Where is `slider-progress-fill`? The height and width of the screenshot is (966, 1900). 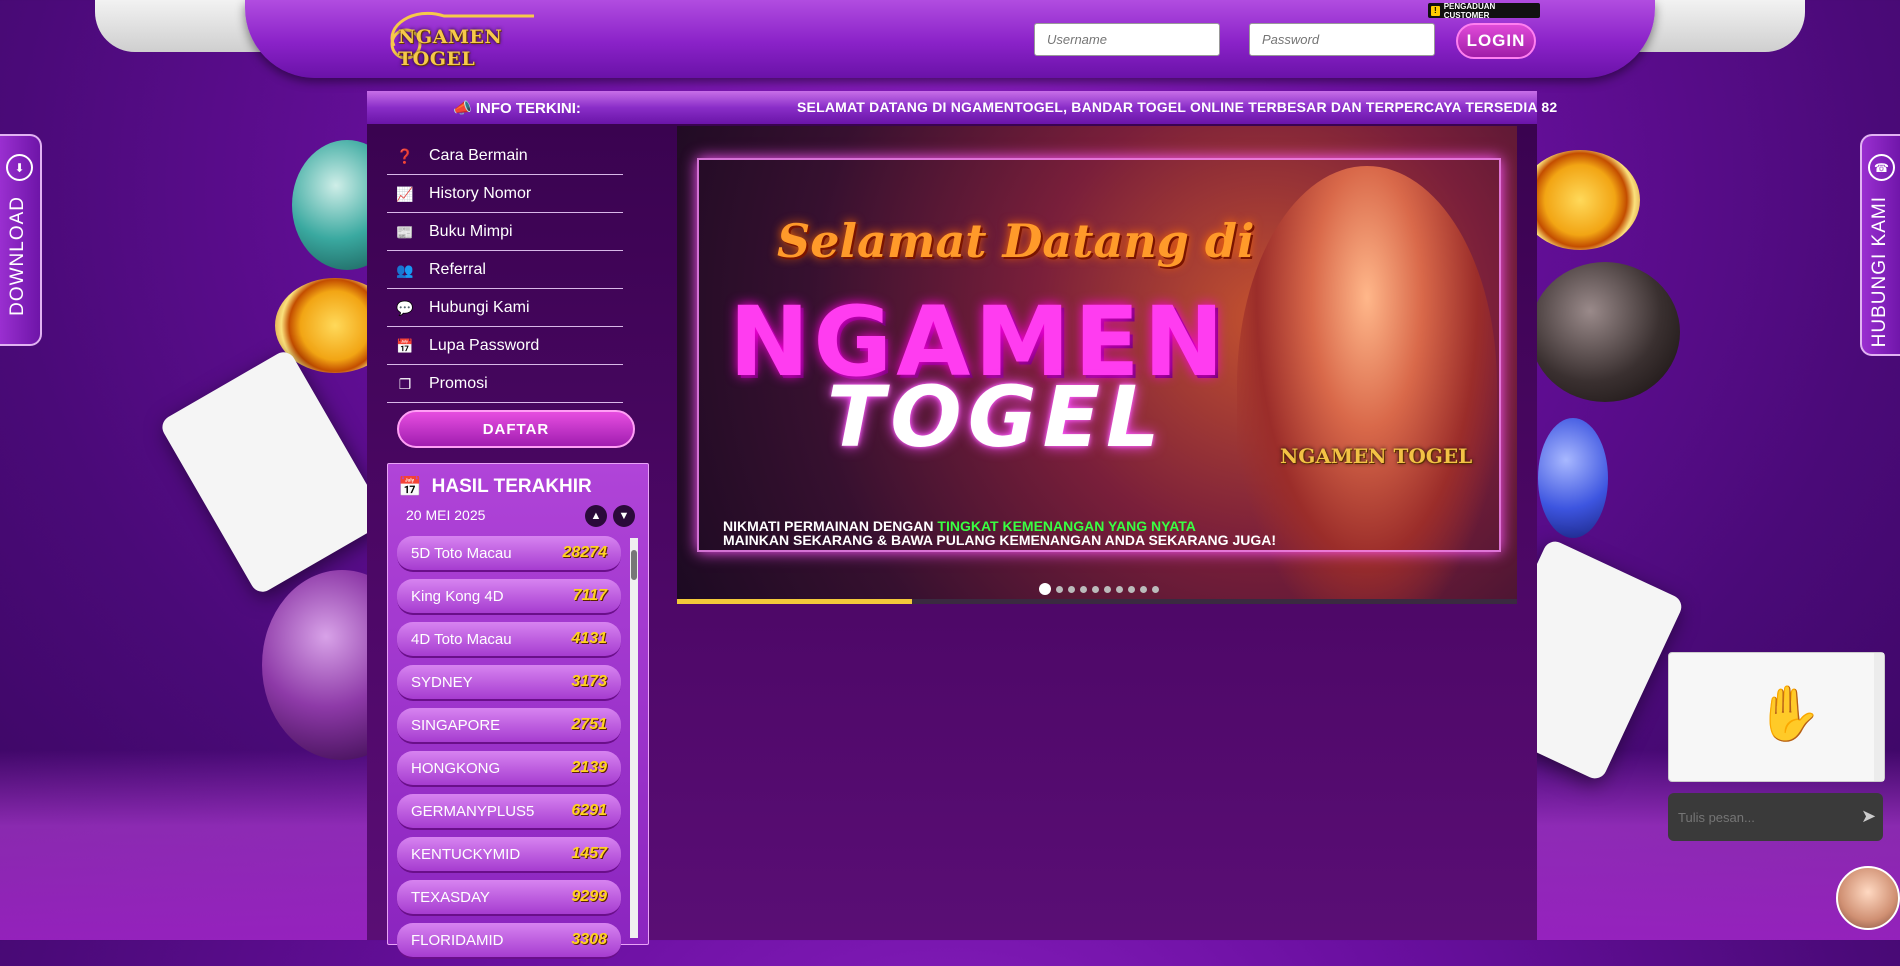 slider-progress-fill is located at coordinates (795, 601).